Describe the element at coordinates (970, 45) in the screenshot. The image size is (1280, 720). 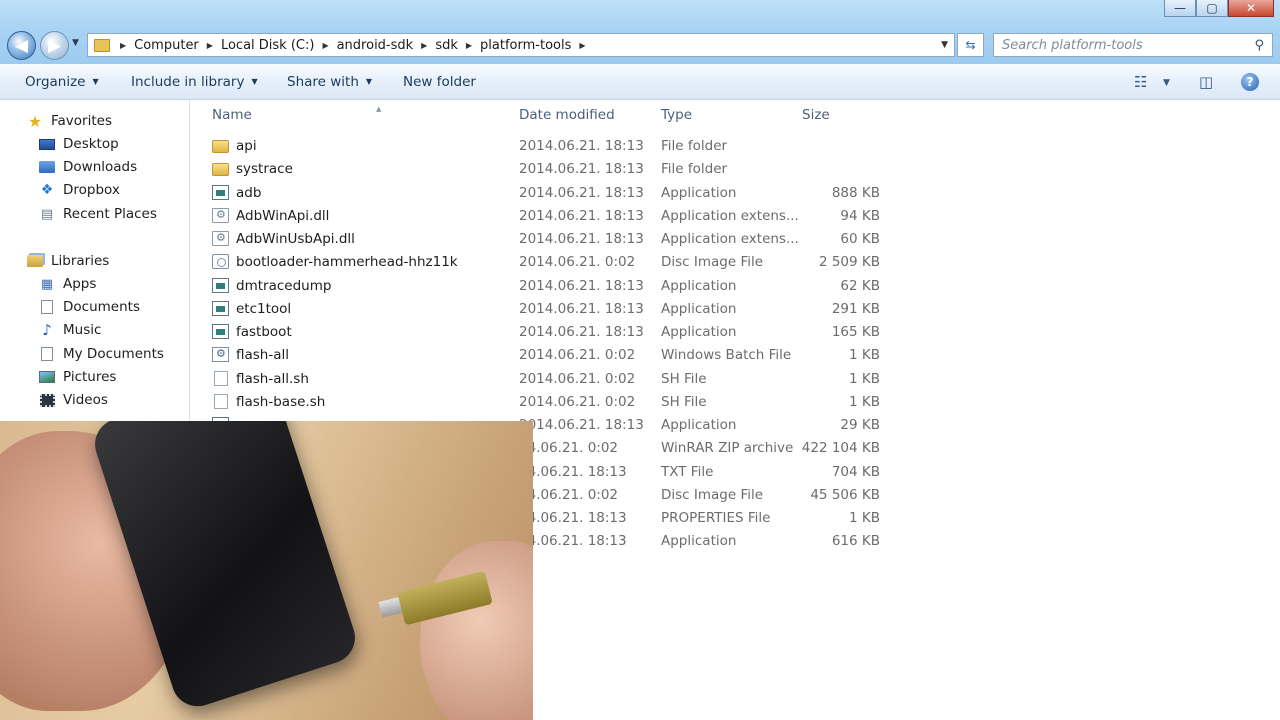
I see `refresh-button: ⇆` at that location.